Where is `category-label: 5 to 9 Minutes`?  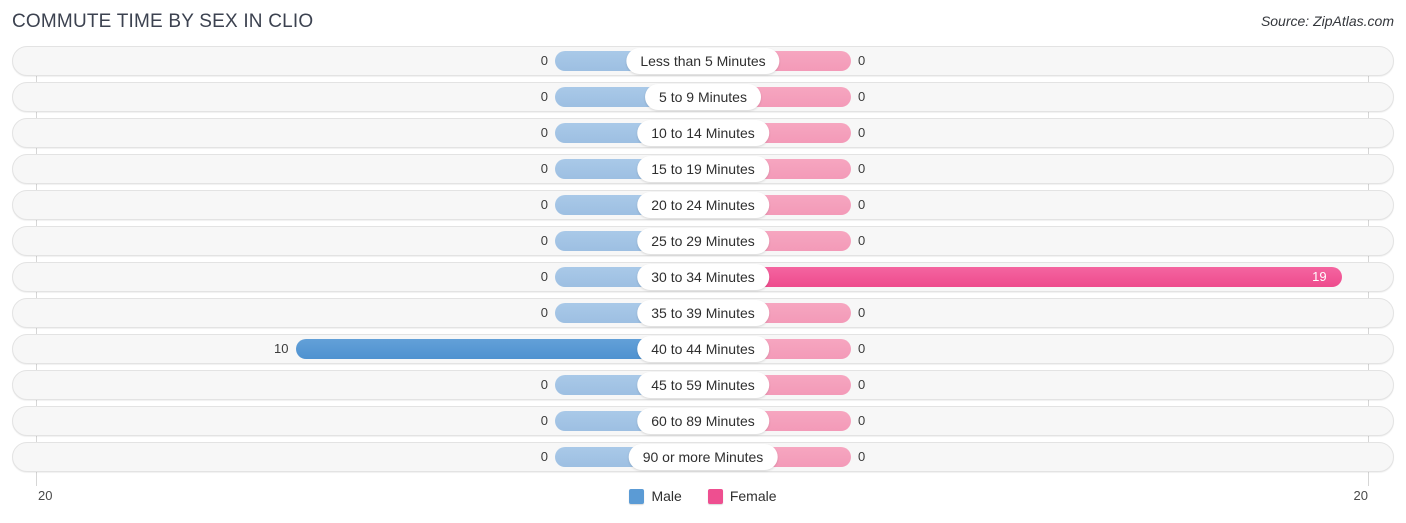 category-label: 5 to 9 Minutes is located at coordinates (703, 97).